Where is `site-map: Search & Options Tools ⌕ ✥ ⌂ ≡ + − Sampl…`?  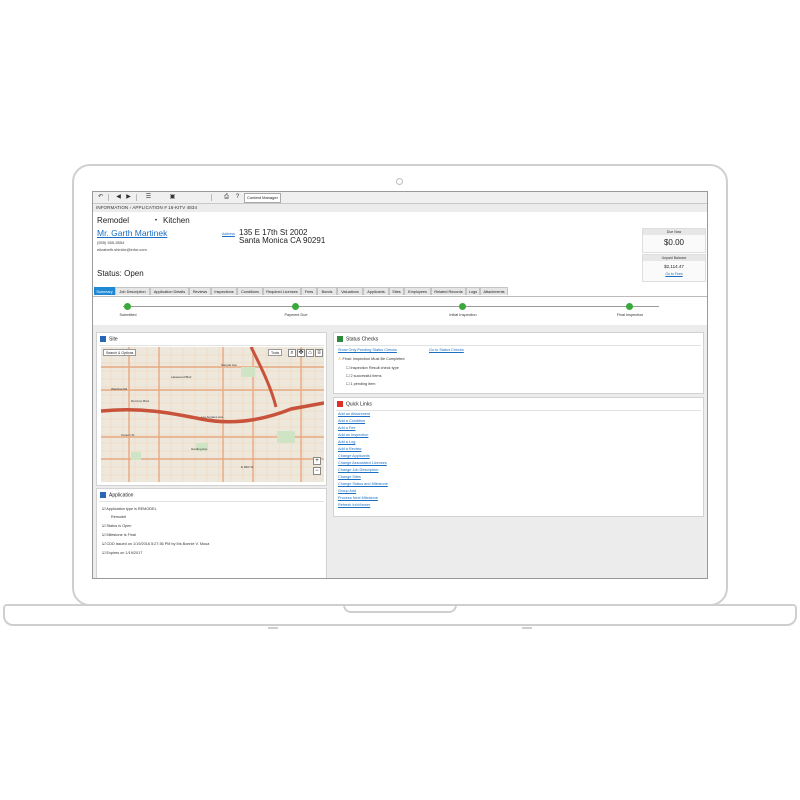 site-map: Search & Options Tools ⌕ ✥ ⌂ ≡ + − Sampl… is located at coordinates (212, 414).